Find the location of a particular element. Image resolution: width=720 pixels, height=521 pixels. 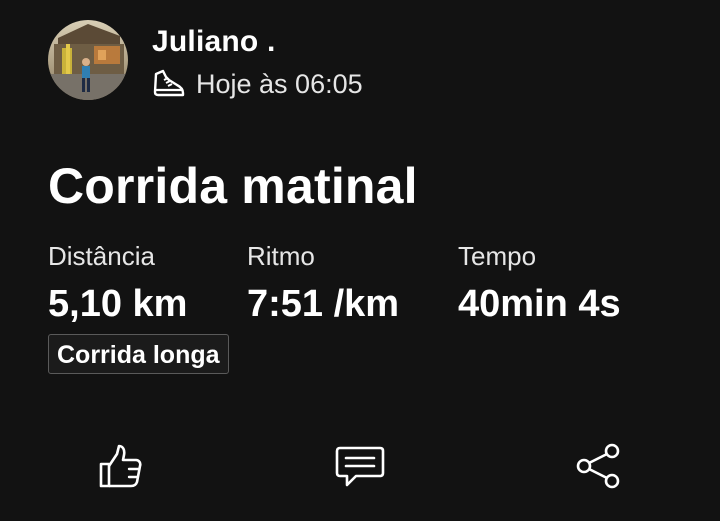

thumbs-up-icon is located at coordinates (120, 466).